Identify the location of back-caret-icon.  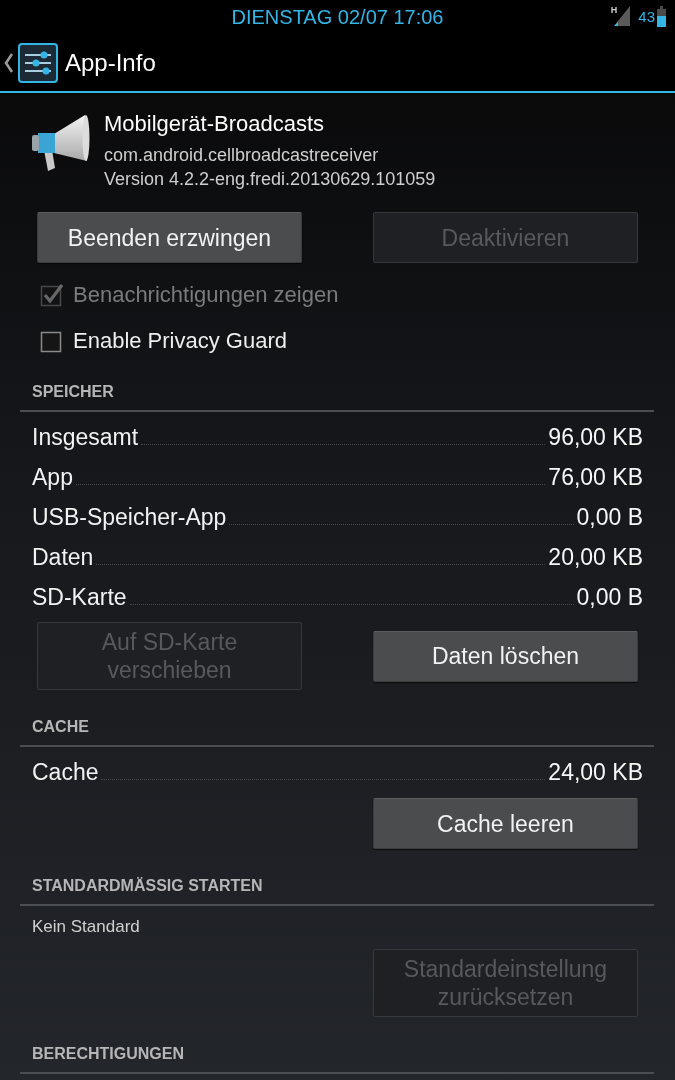
(9, 62).